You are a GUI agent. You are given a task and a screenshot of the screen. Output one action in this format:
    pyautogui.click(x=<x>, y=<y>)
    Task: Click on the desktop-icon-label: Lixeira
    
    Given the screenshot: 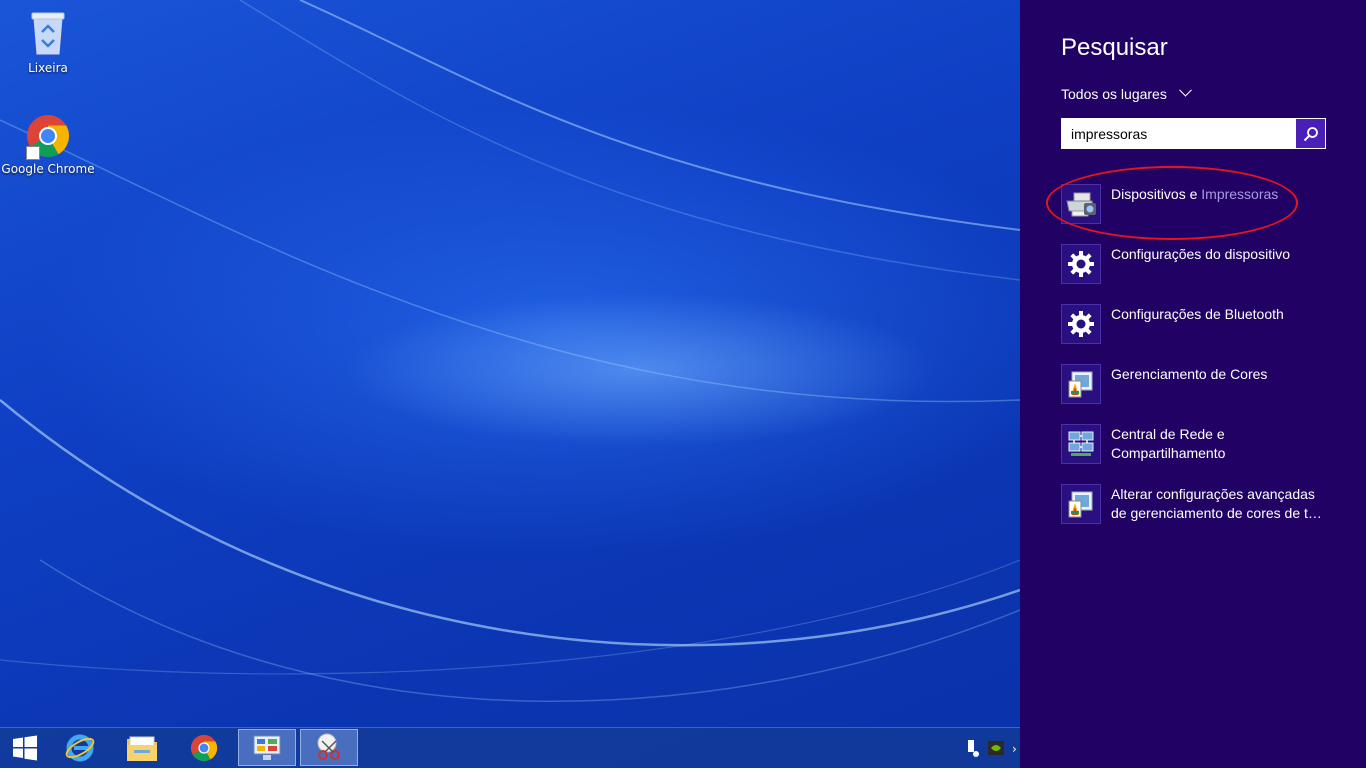 What is the action you would take?
    pyautogui.click(x=48, y=68)
    